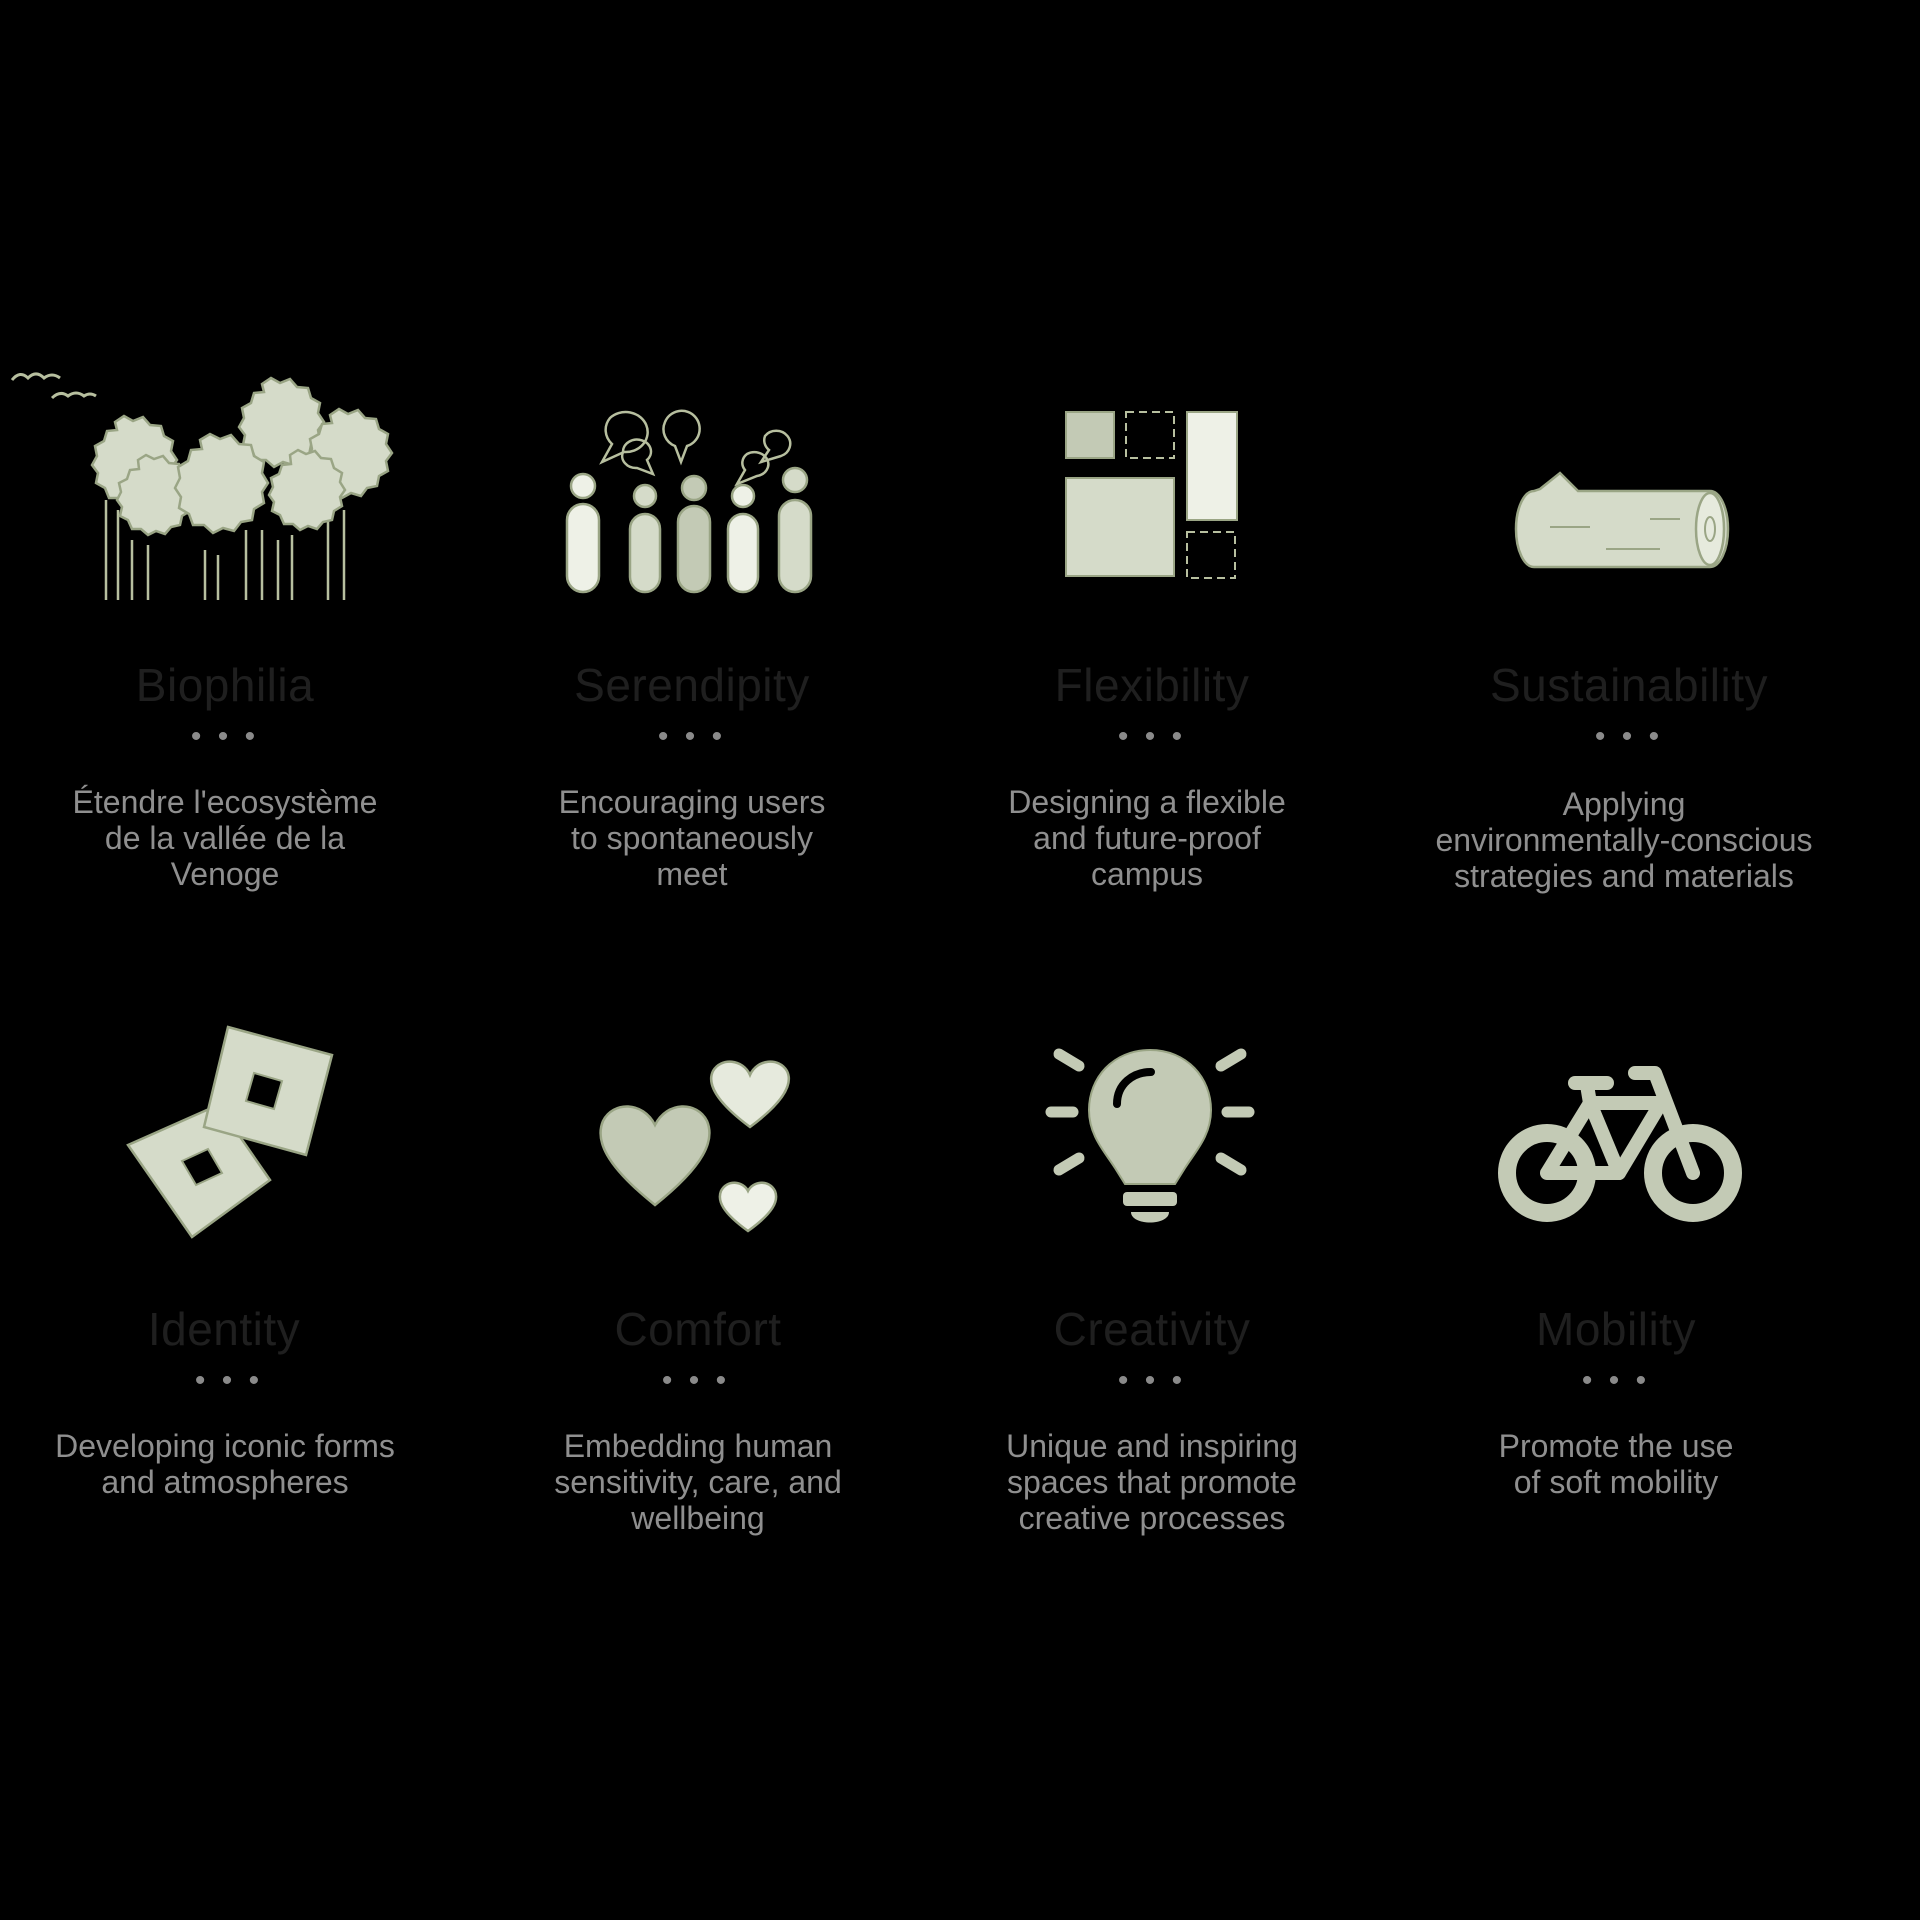 This screenshot has width=1920, height=1920. What do you see at coordinates (698, 1329) in the screenshot?
I see `comfort-title: Comfort` at bounding box center [698, 1329].